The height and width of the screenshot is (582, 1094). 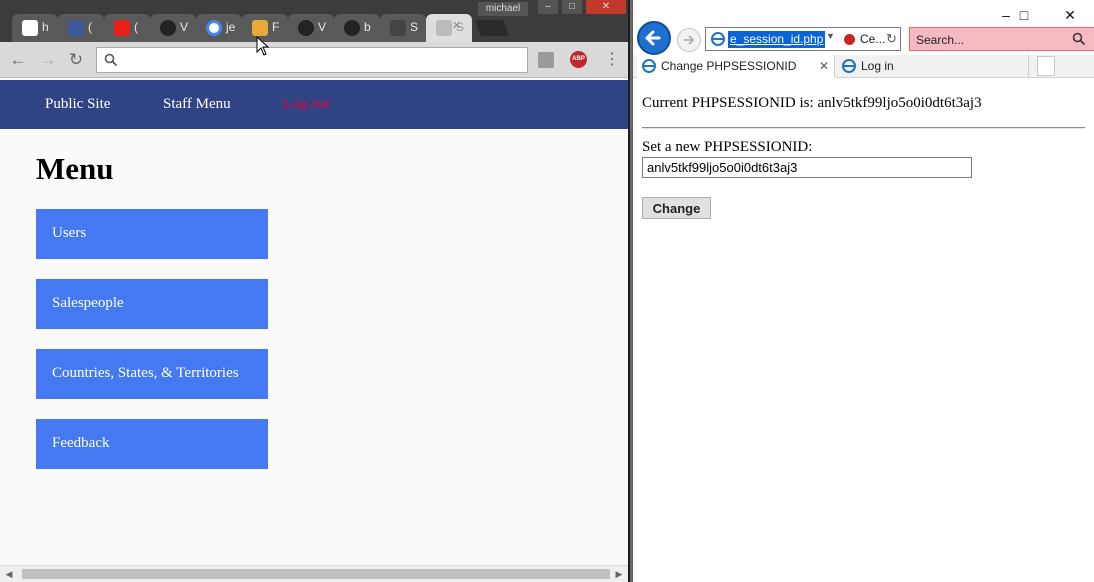 I want to click on nav-staff-menu: Staff Menu, so click(x=197, y=104).